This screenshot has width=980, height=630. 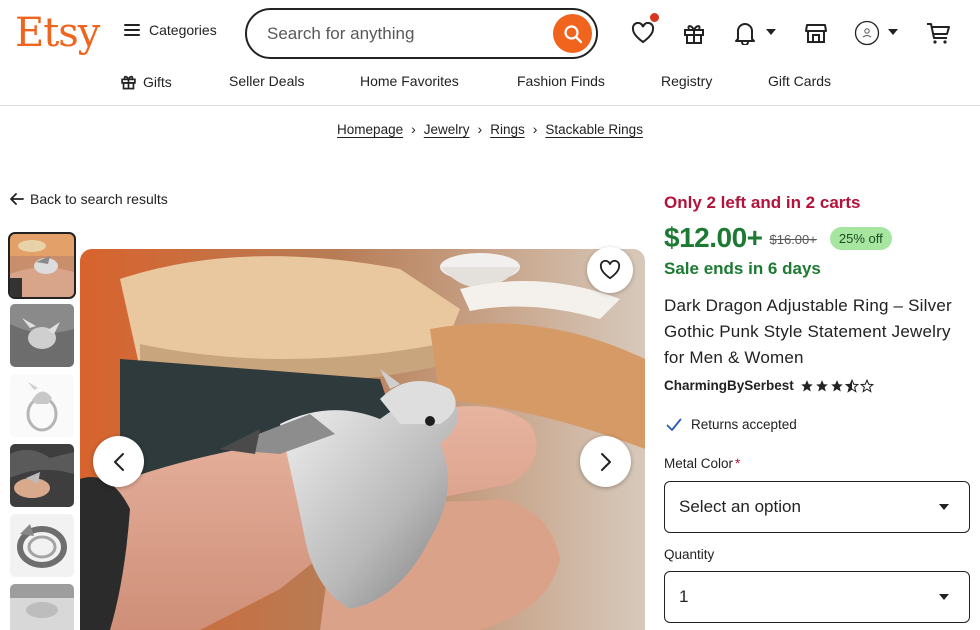 I want to click on search-button, so click(x=572, y=33).